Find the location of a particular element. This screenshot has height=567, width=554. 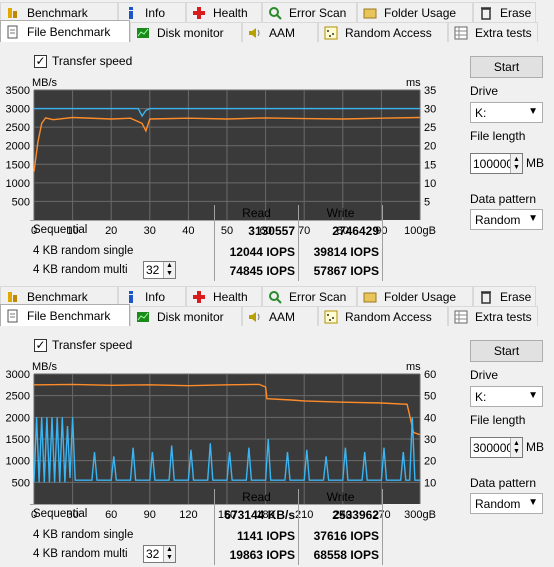

disk-monitor-icon is located at coordinates (143, 317).